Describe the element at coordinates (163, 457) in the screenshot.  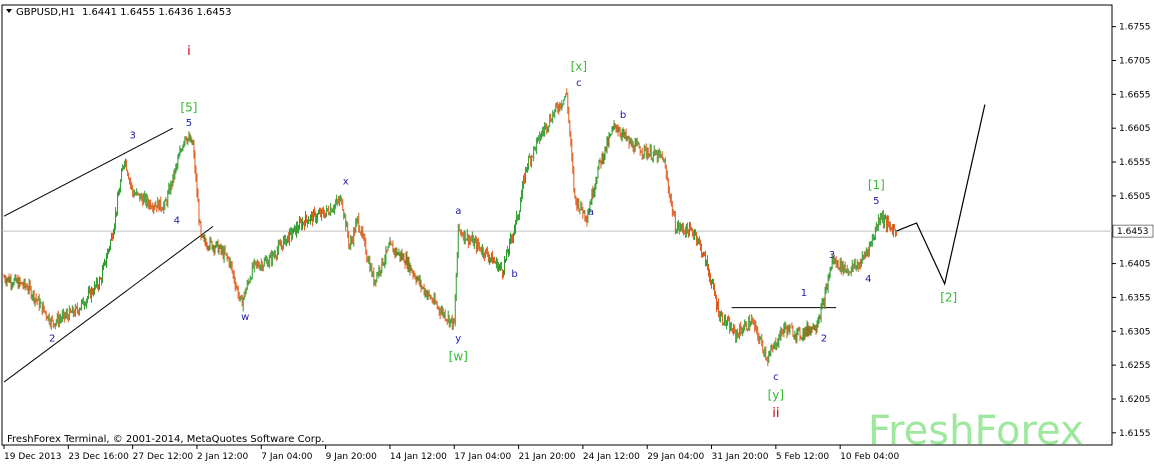
I see `x-tick-label: 27 Dec 12:00` at that location.